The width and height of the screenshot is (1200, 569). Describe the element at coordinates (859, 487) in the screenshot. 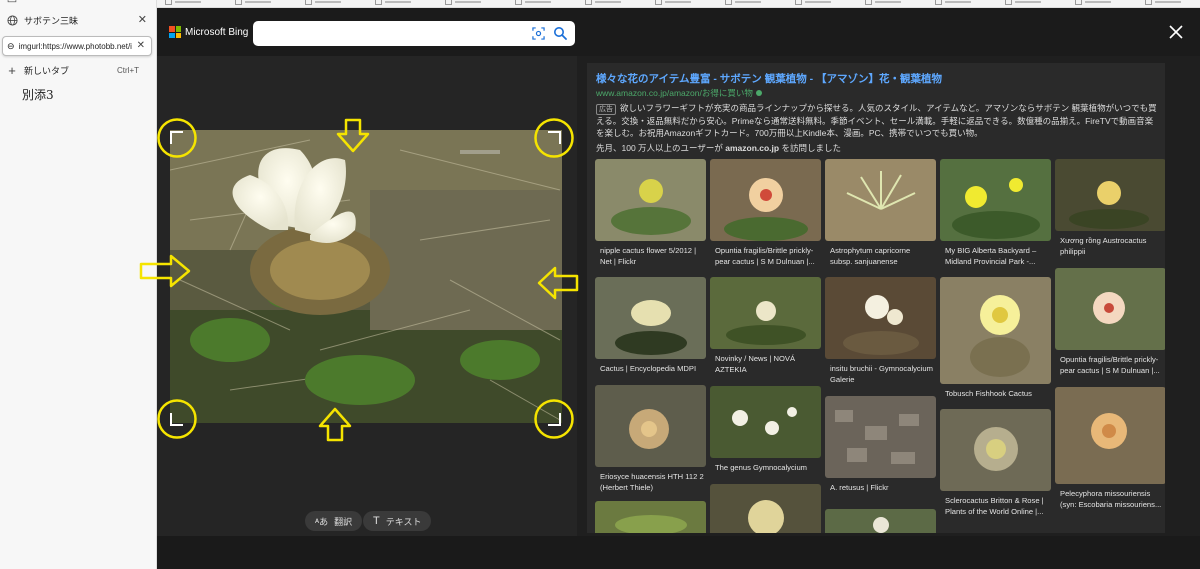

I see `result-caption: A. retusus | Flickr` at that location.